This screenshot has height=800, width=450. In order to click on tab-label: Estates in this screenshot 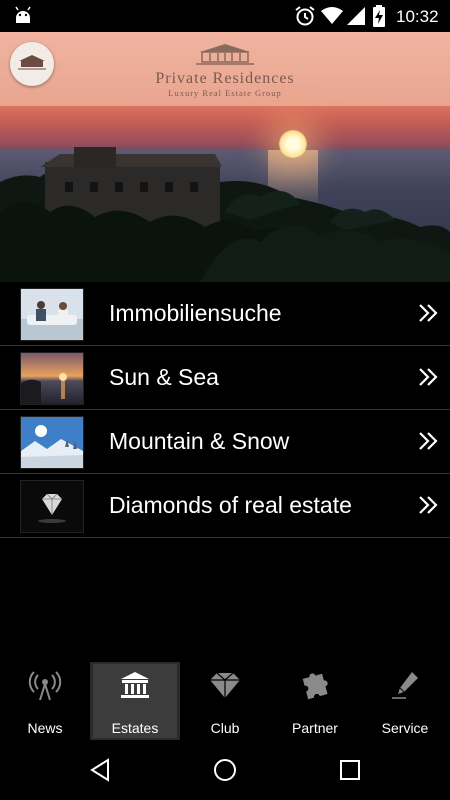, I will do `click(135, 728)`.